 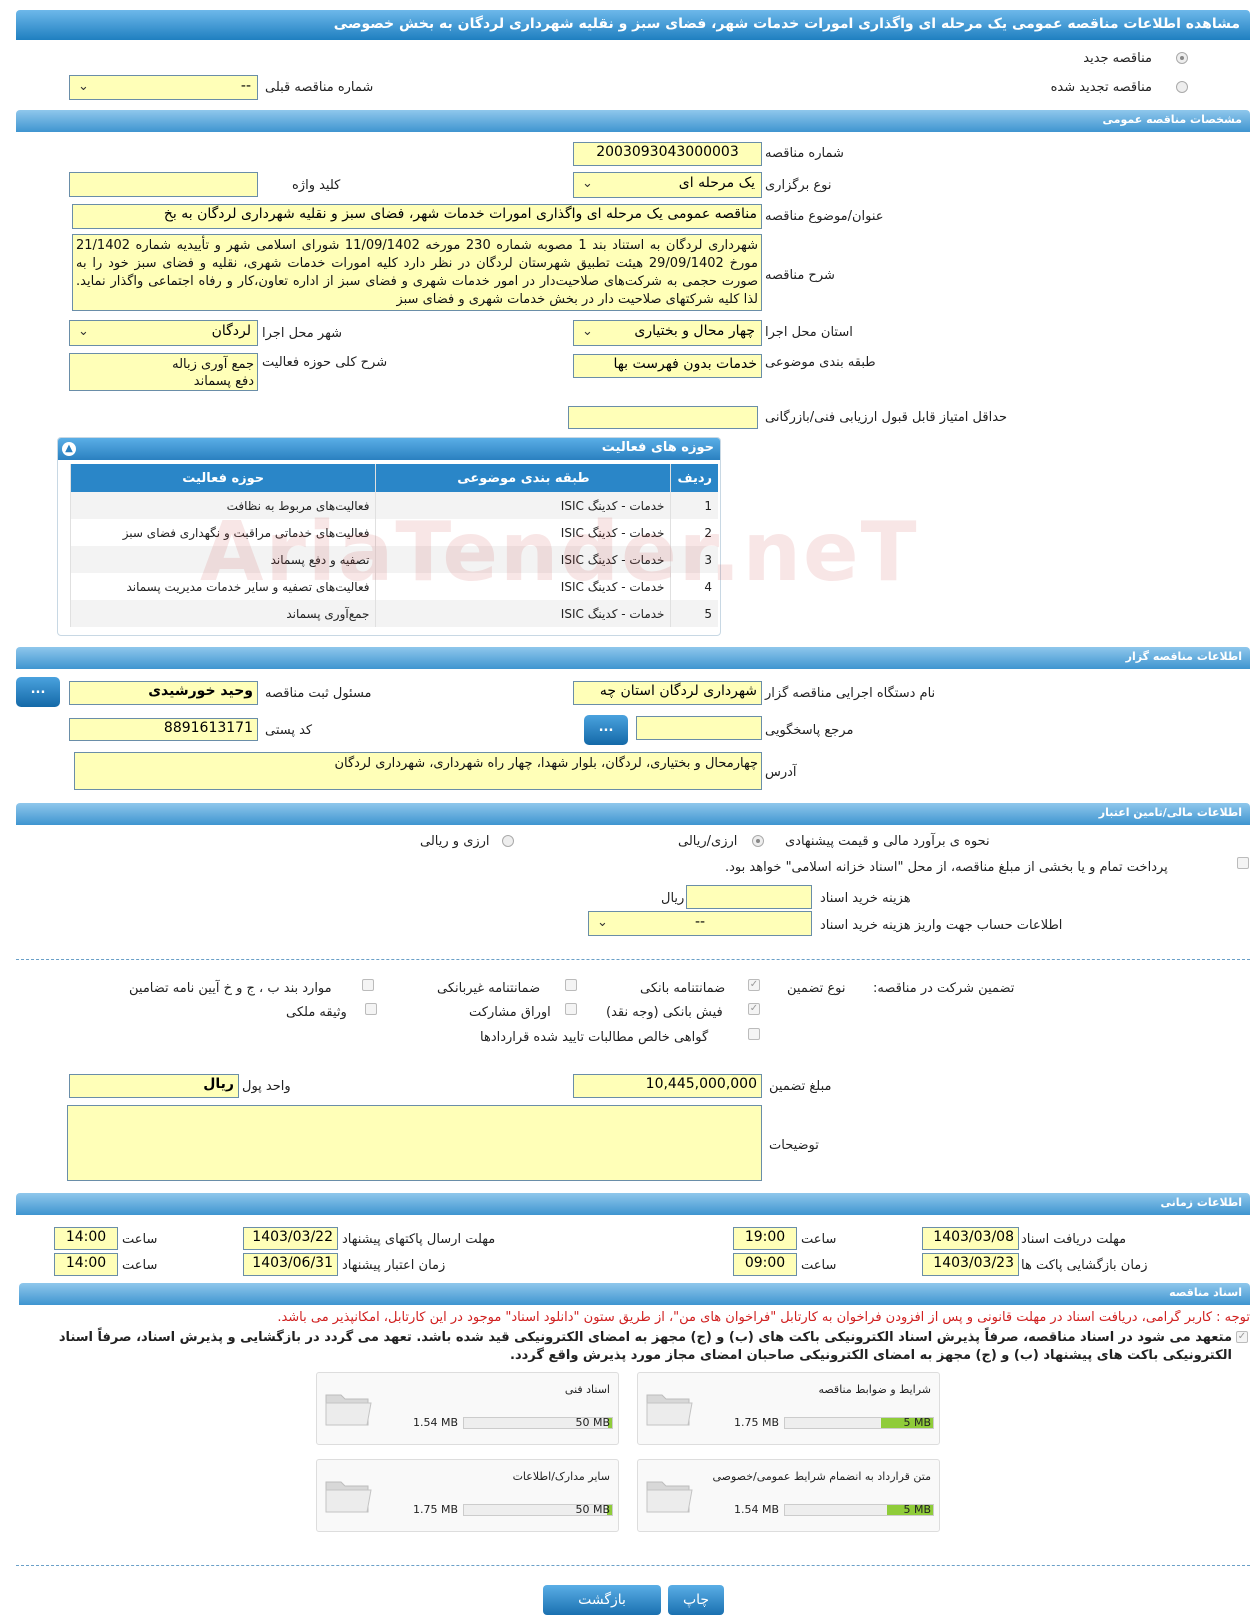 I want to click on postal-field: 8891613171, so click(x=163, y=729).